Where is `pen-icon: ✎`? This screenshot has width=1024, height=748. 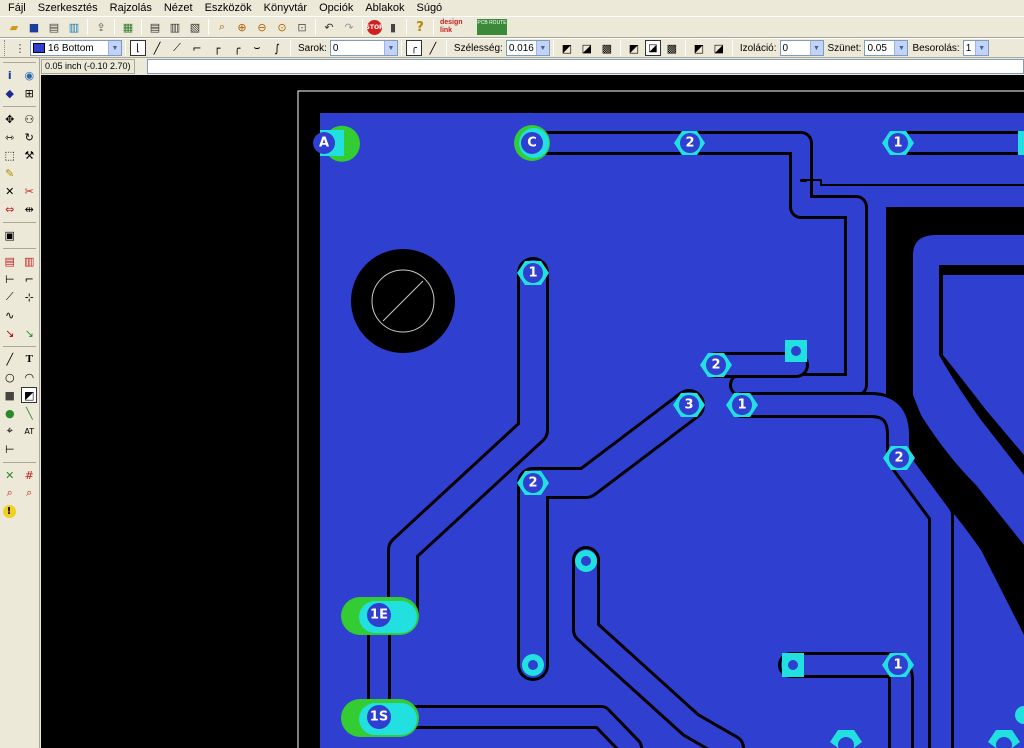 pen-icon: ✎ is located at coordinates (10, 173).